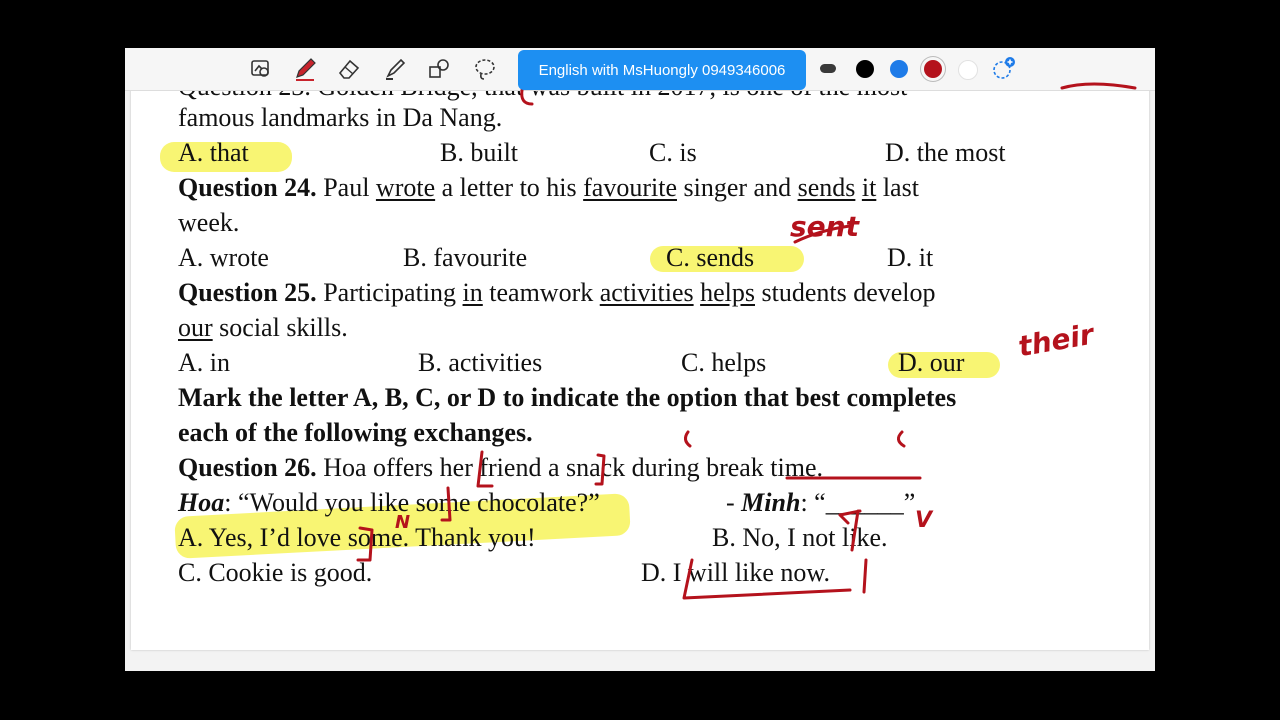 The image size is (1280, 720). What do you see at coordinates (828, 68) in the screenshot?
I see `color-swatch-gray` at bounding box center [828, 68].